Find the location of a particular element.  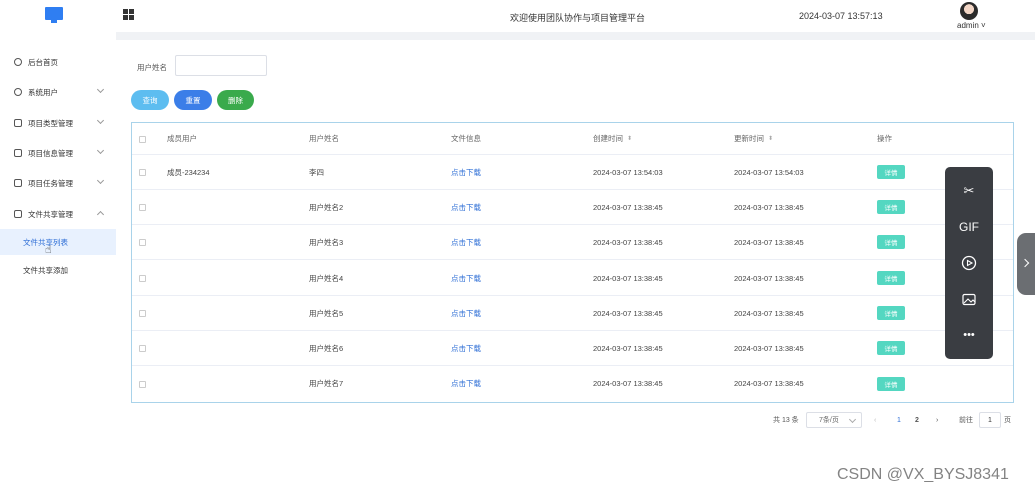

next-page-button: › is located at coordinates (937, 420).